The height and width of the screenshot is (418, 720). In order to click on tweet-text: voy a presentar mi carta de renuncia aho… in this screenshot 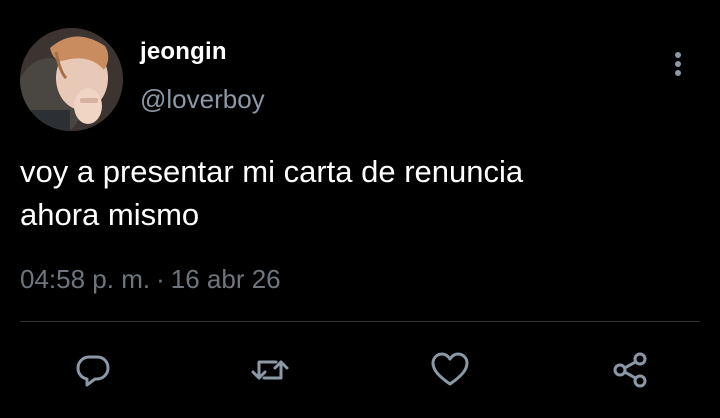, I will do `click(272, 193)`.